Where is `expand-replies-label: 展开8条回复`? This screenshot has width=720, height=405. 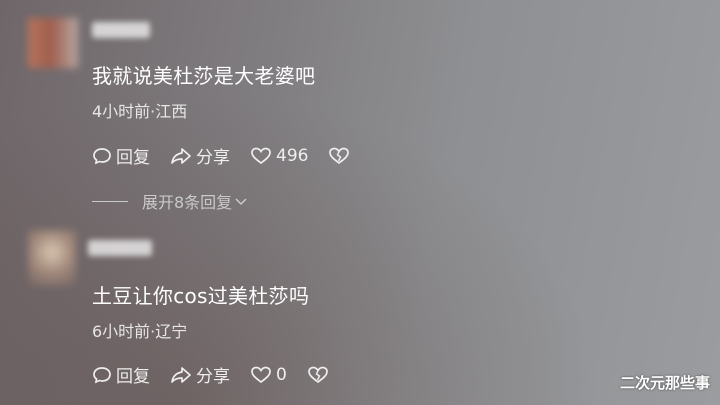 expand-replies-label: 展开8条回复 is located at coordinates (187, 202).